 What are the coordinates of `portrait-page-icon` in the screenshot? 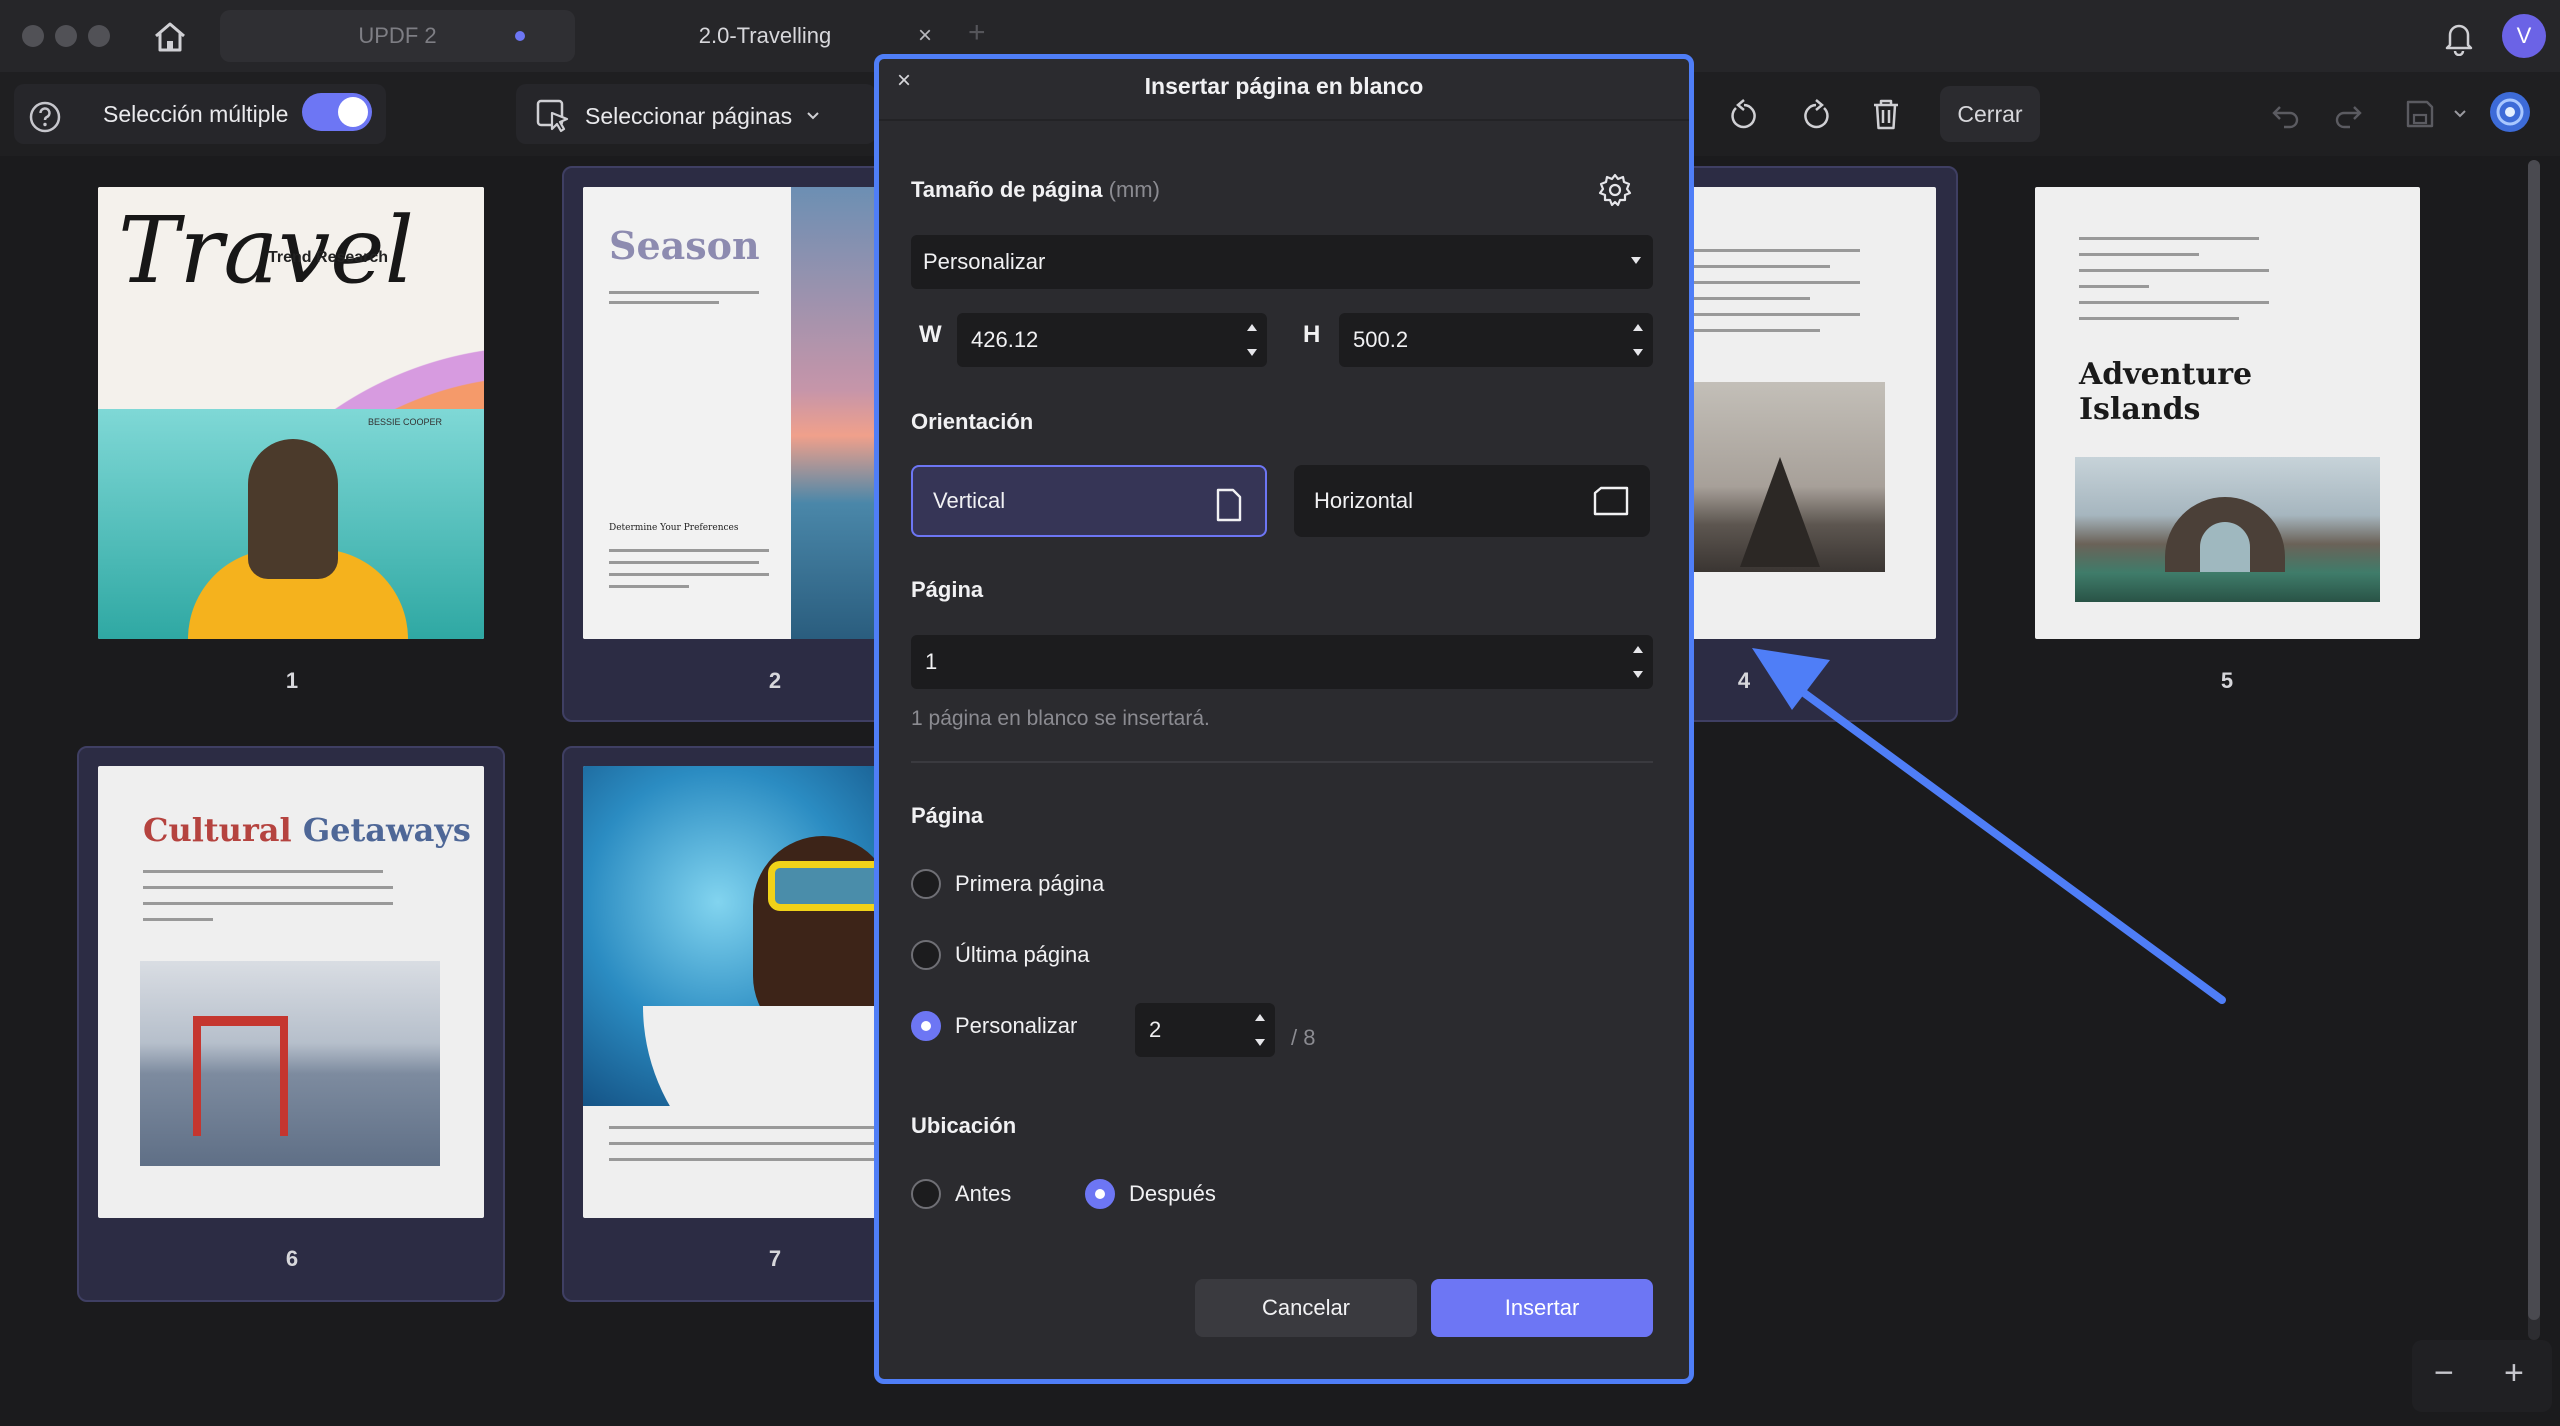 It's located at (1229, 505).